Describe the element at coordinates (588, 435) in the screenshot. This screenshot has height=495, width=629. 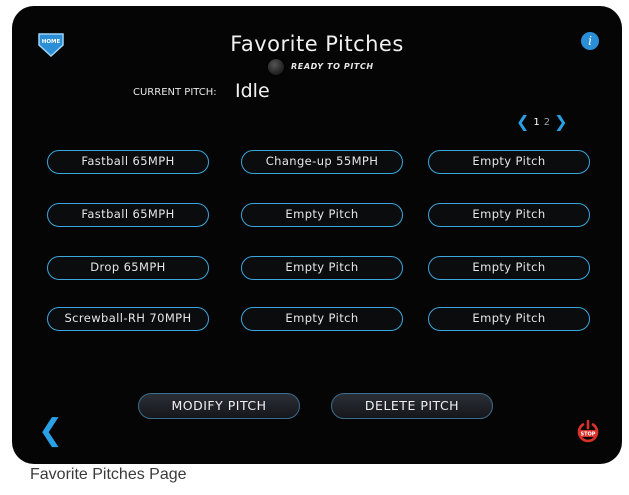
I see `stop-label: STOP` at that location.